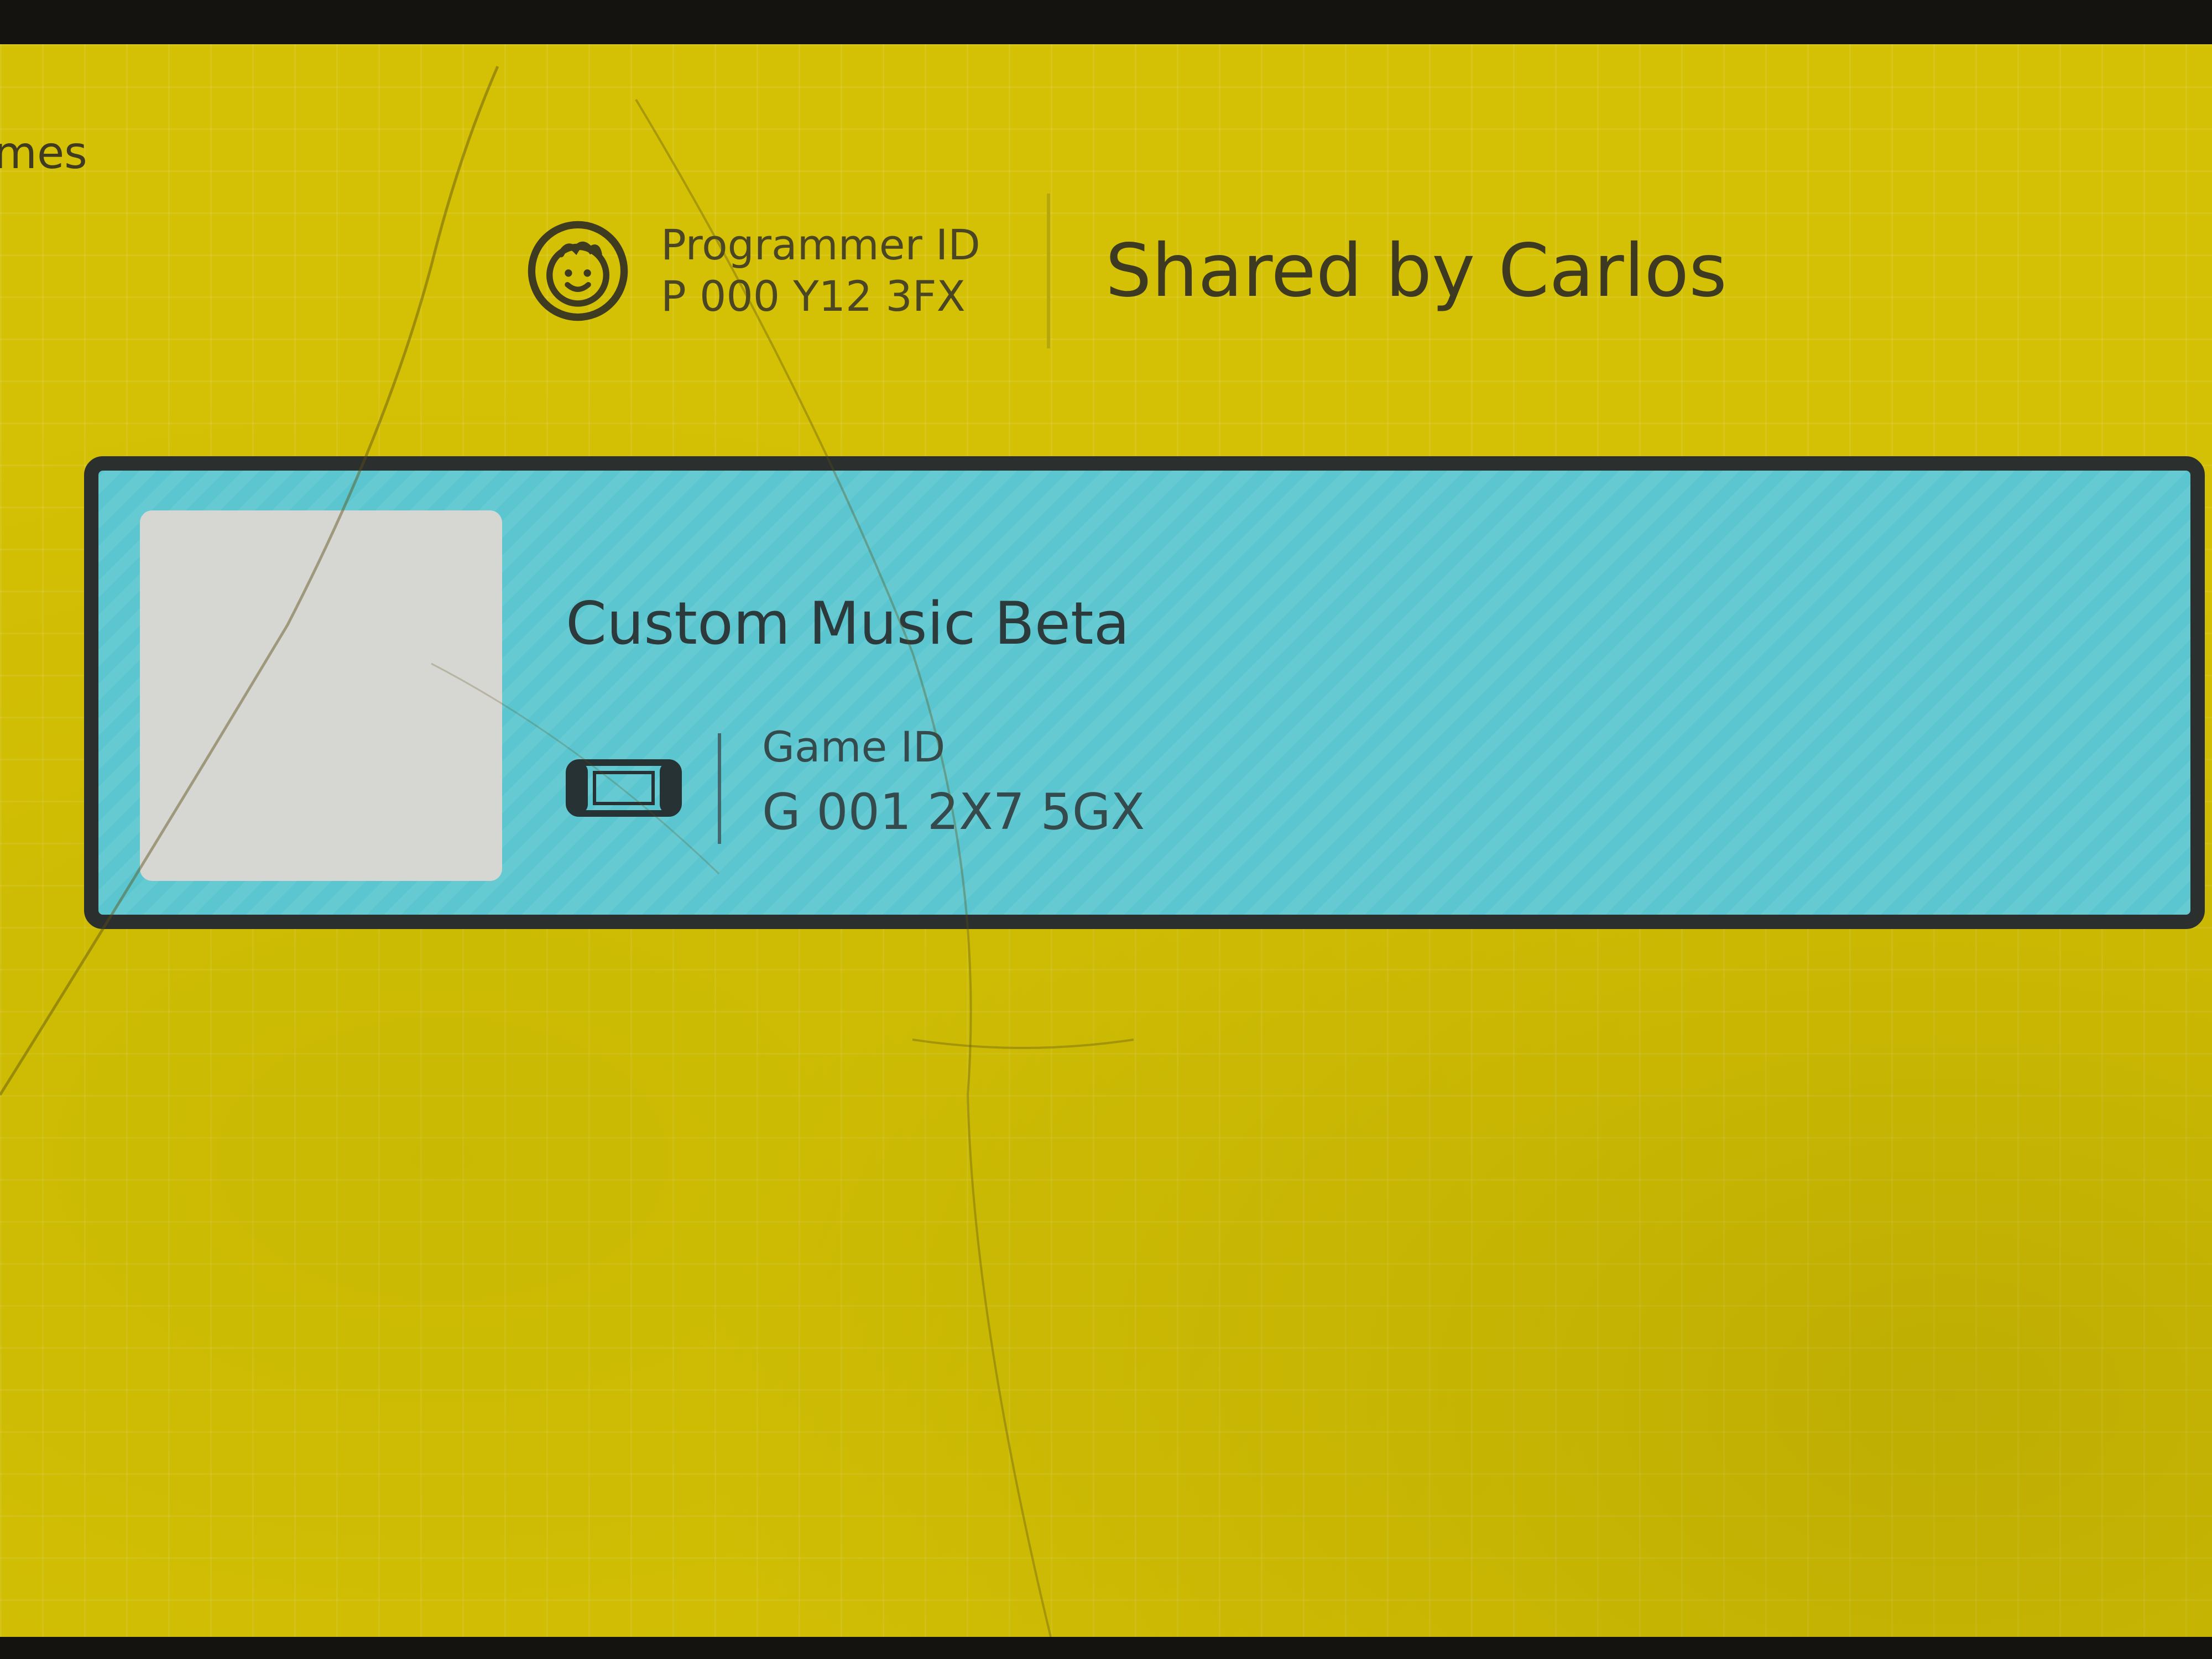 This screenshot has width=2212, height=1659. Describe the element at coordinates (1048, 271) in the screenshot. I see `header-divider` at that location.